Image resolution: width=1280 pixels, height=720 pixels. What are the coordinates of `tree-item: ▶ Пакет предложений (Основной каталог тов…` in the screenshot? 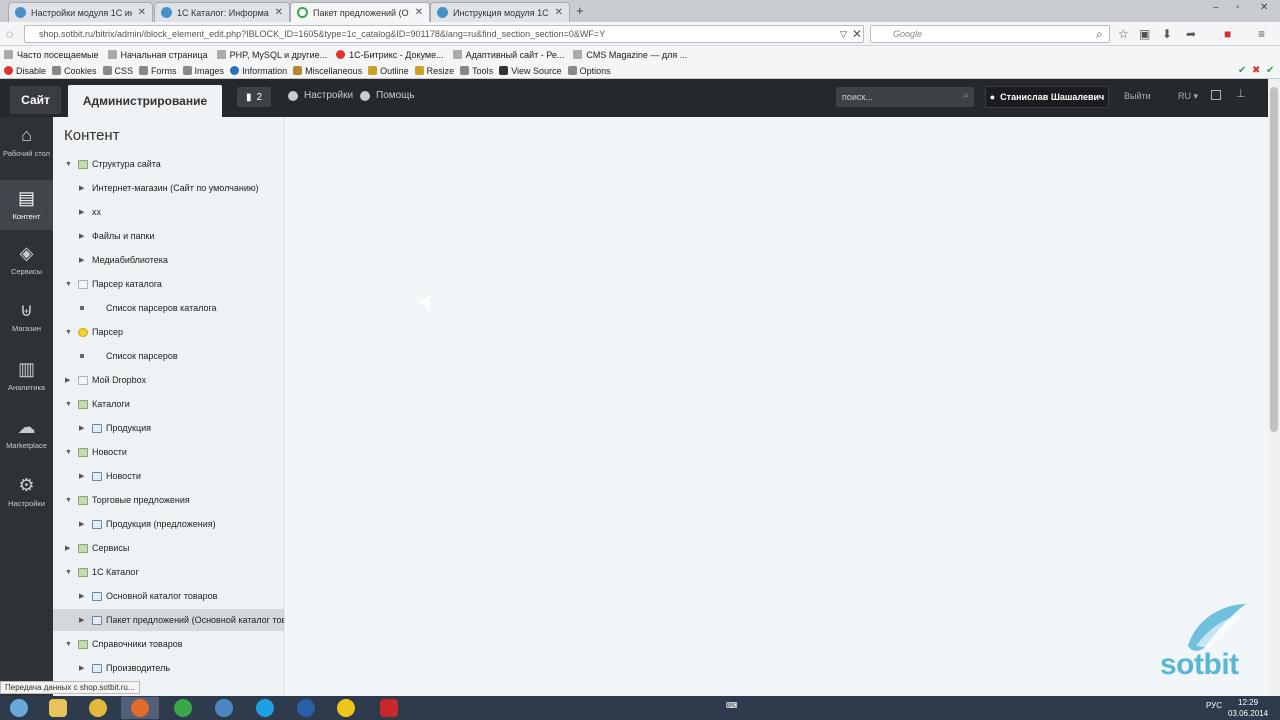 It's located at (168, 620).